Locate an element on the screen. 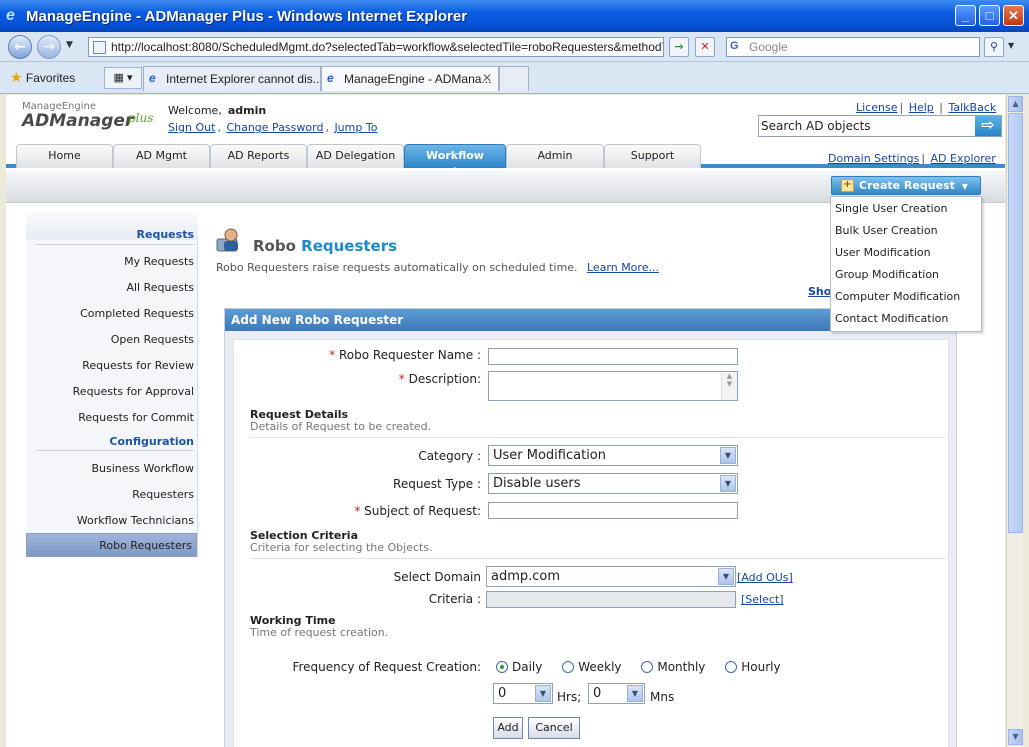 Image resolution: width=1029 pixels, height=747 pixels. sidebar-item-open-requests: Open Requests is located at coordinates (152, 339).